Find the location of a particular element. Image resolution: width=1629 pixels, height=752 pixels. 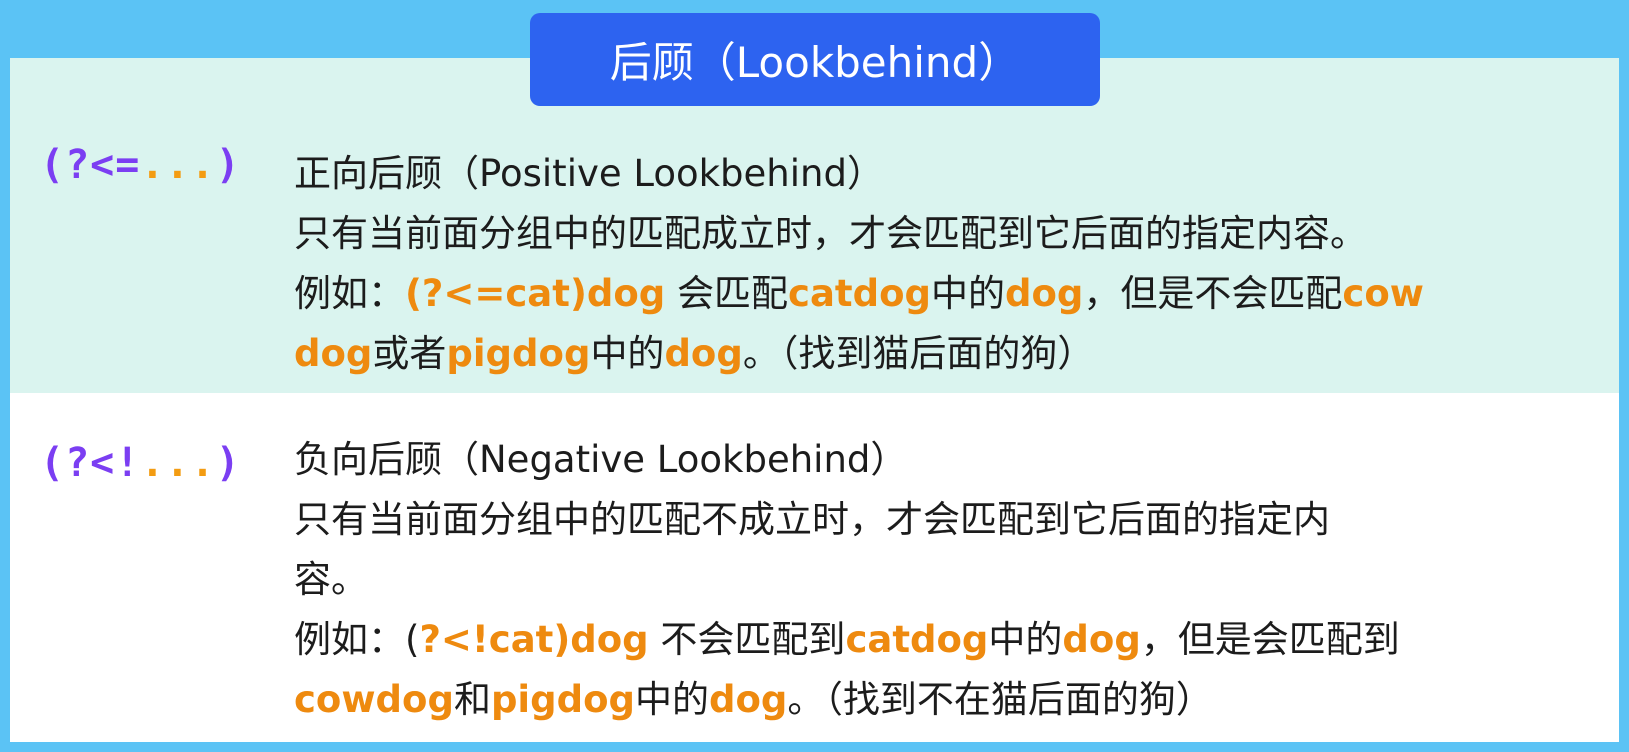

example-text: 不会匹配到 is located at coordinates (747, 639).